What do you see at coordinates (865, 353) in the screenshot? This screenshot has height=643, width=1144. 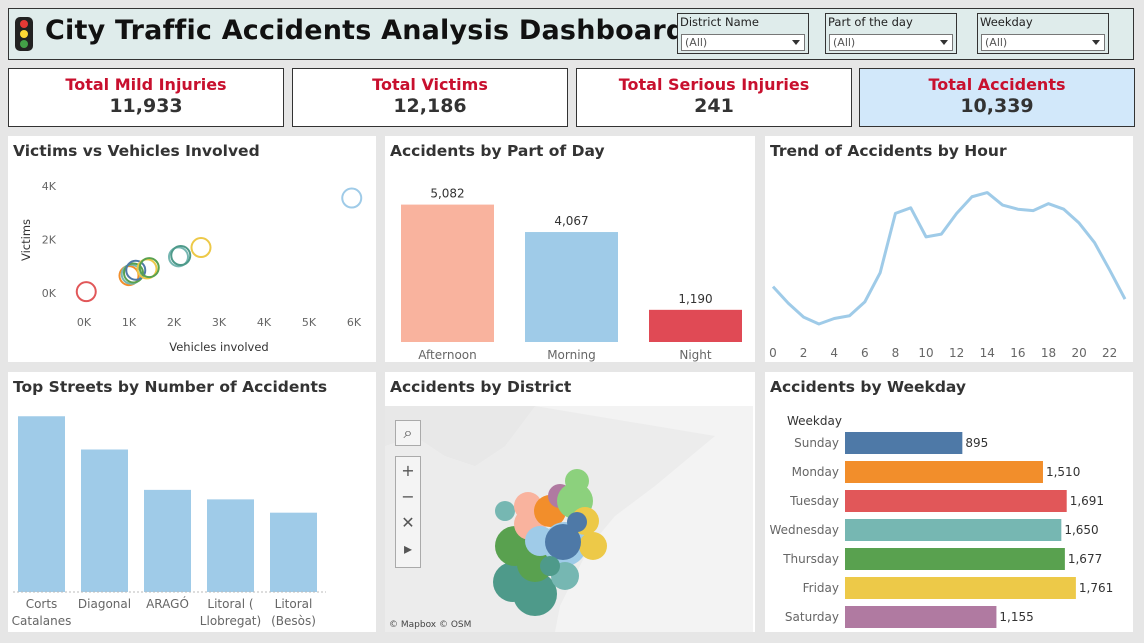 I see `x-tick-label: 6` at bounding box center [865, 353].